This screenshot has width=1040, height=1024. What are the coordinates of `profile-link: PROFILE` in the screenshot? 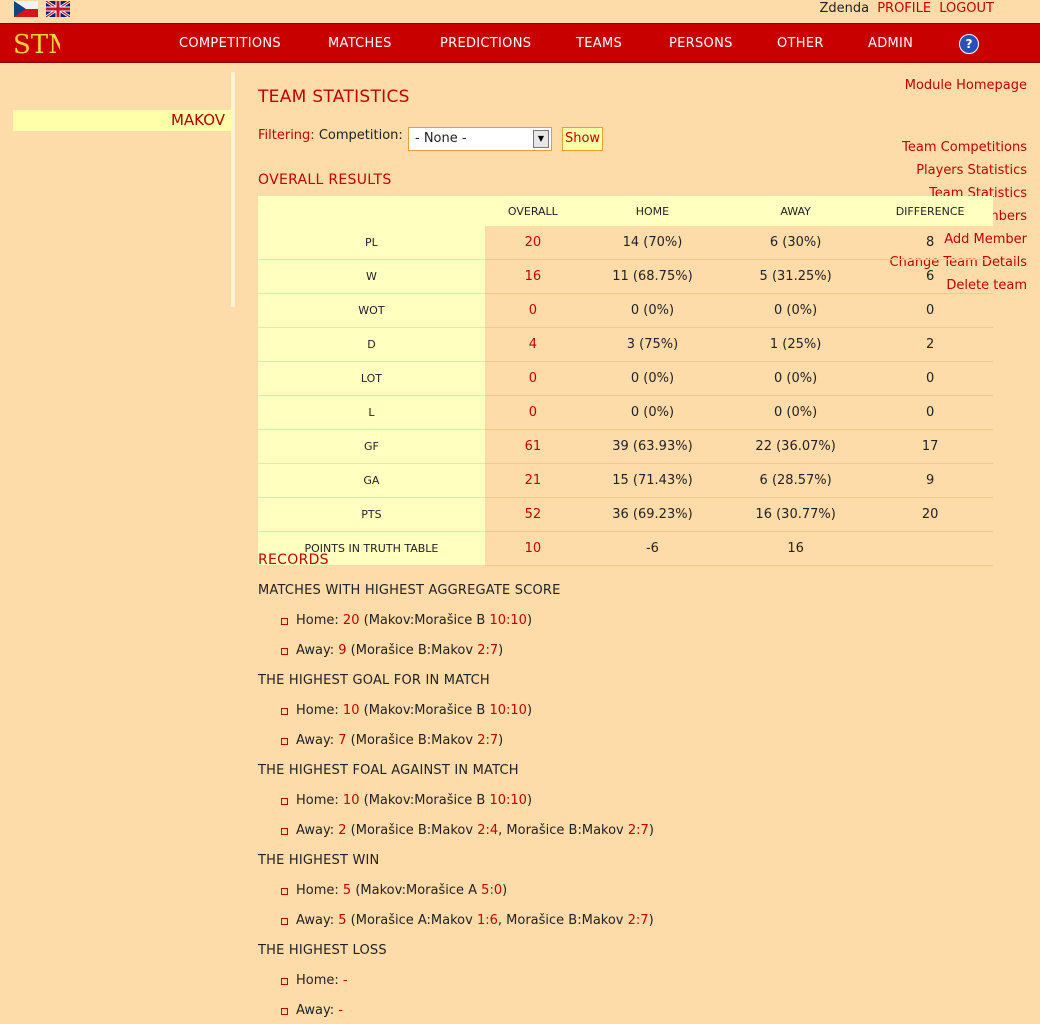 It's located at (904, 8).